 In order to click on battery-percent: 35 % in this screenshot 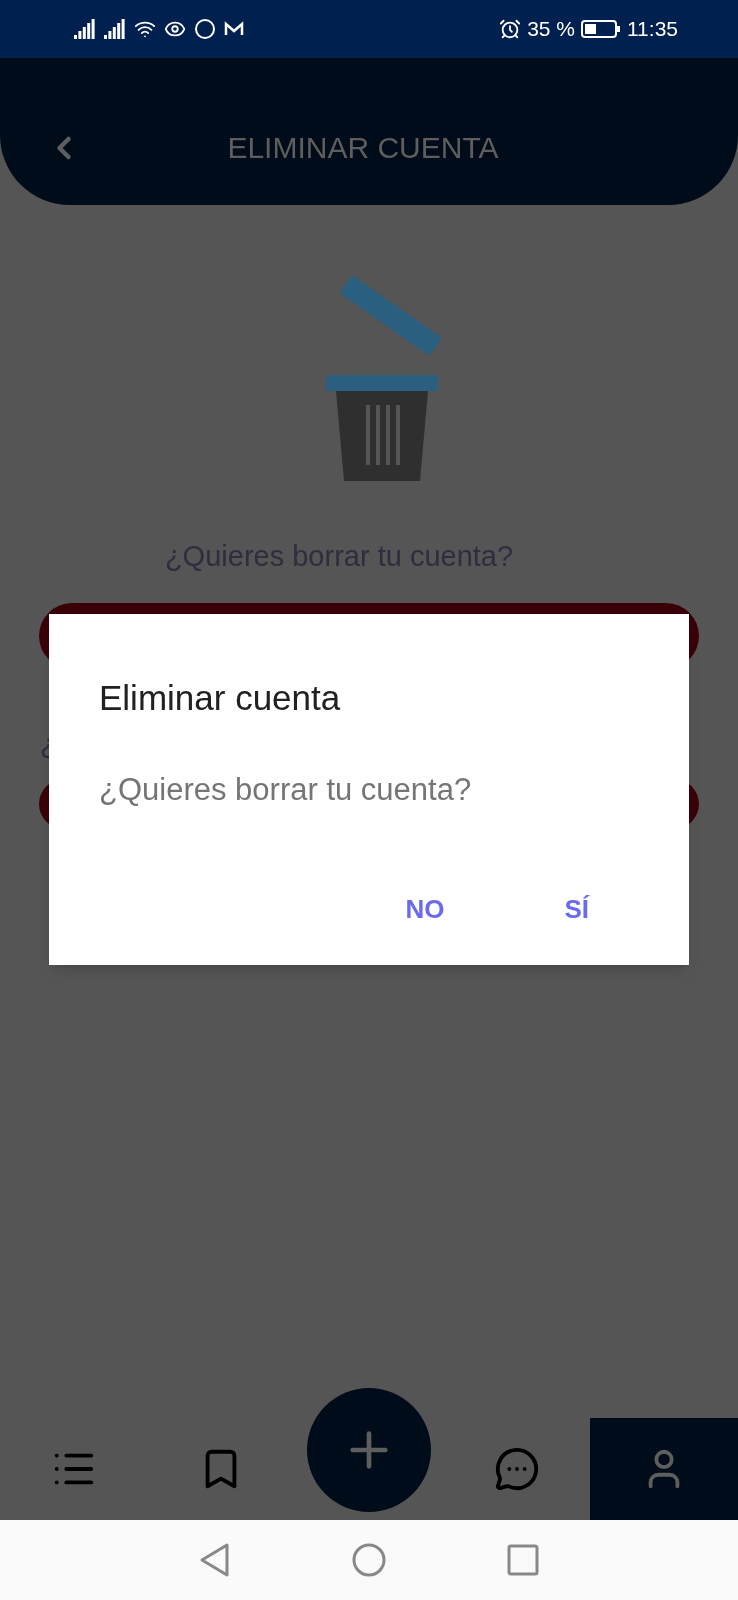, I will do `click(551, 29)`.